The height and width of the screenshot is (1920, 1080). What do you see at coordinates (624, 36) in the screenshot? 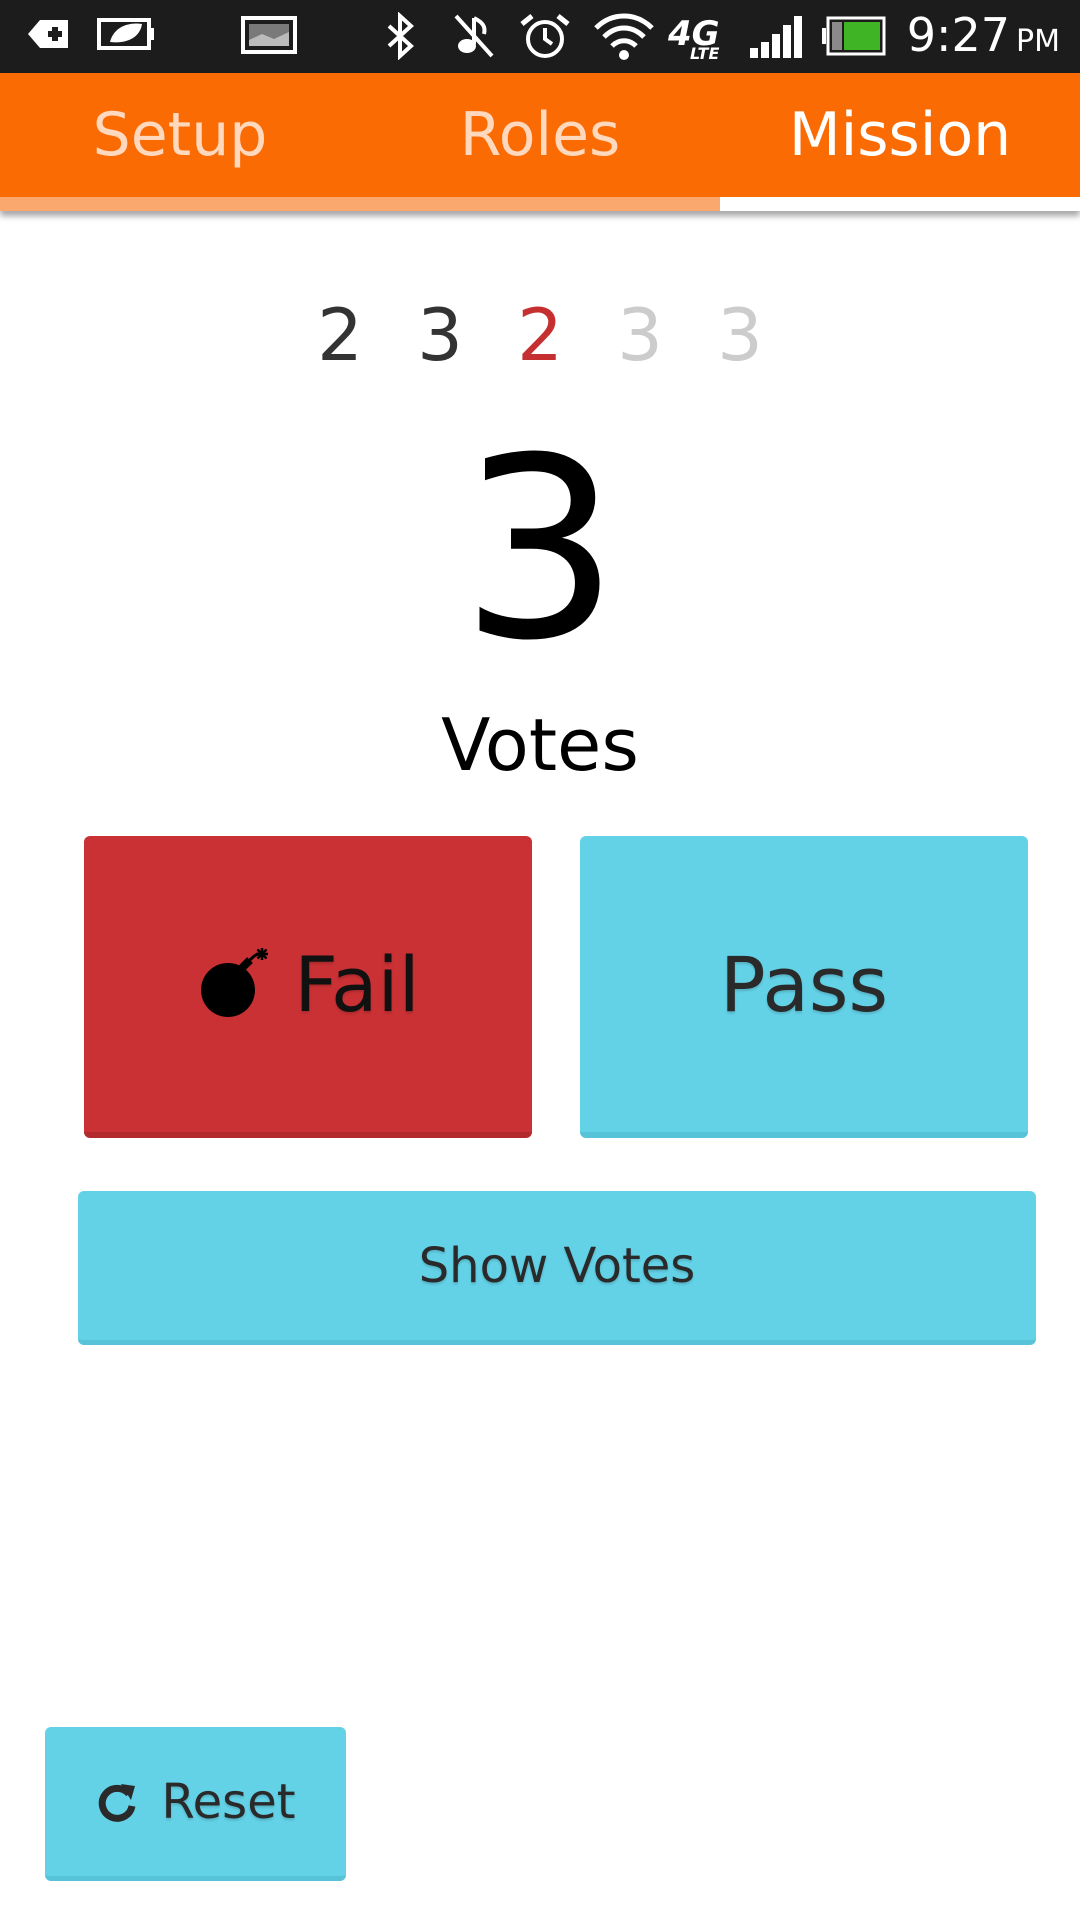
I see `wifi-icon` at bounding box center [624, 36].